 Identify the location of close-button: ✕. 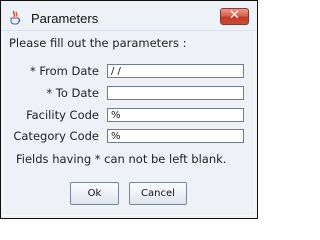
(234, 16).